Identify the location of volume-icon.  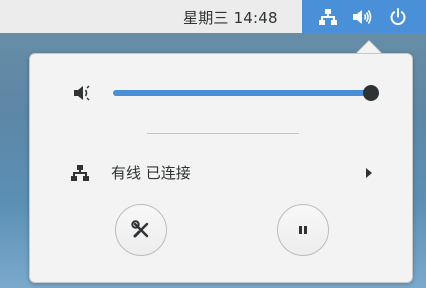
(362, 17).